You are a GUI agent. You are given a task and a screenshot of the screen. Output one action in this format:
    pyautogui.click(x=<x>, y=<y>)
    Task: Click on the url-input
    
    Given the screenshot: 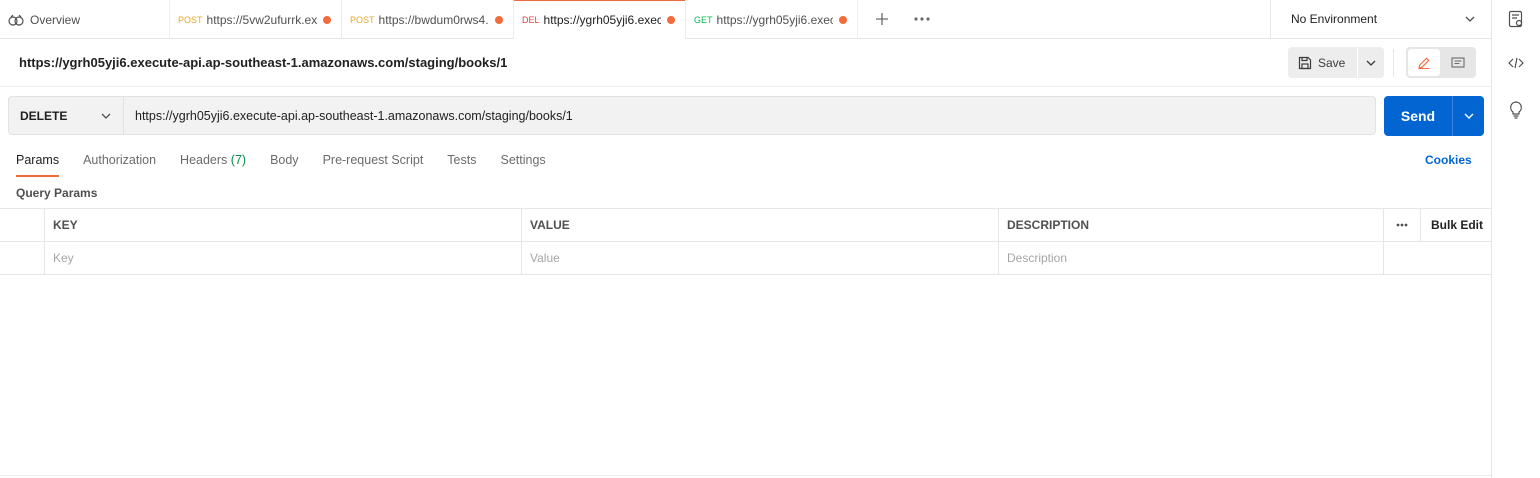 What is the action you would take?
    pyautogui.click(x=749, y=115)
    